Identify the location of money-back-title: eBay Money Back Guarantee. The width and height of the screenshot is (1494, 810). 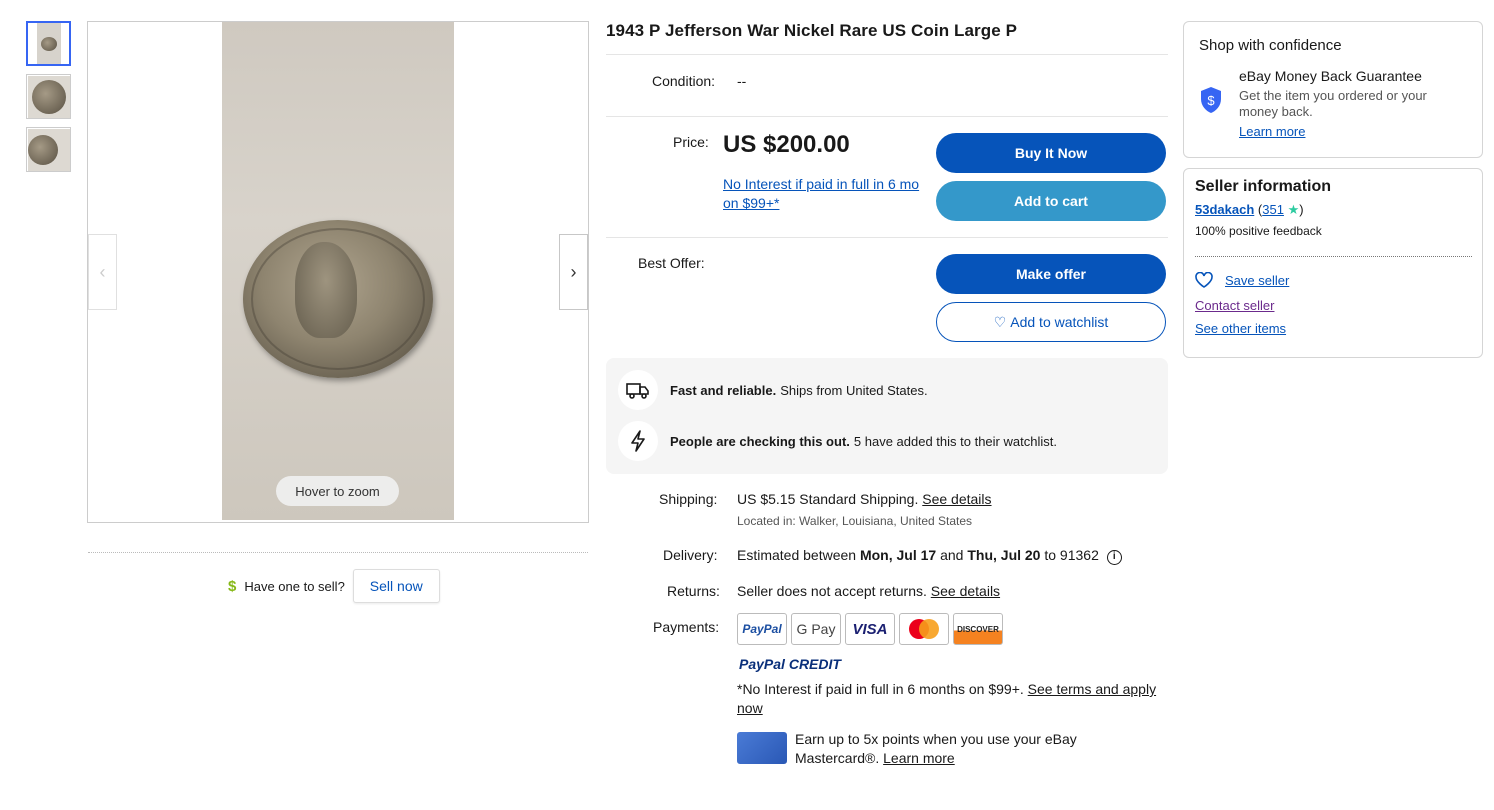
(1330, 76).